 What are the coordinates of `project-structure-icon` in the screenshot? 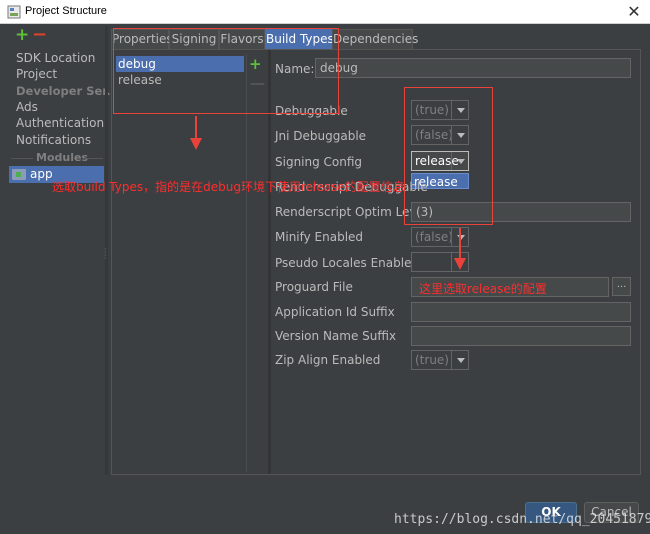 It's located at (14, 12).